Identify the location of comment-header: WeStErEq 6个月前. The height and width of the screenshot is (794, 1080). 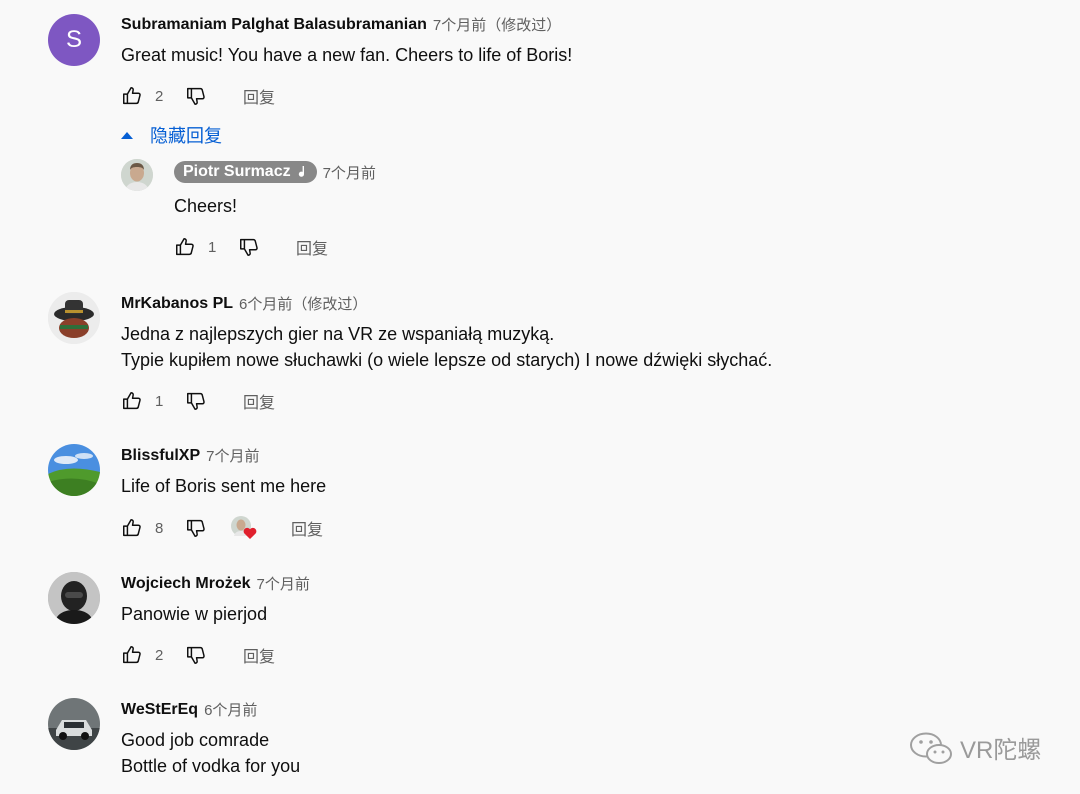
(189, 709).